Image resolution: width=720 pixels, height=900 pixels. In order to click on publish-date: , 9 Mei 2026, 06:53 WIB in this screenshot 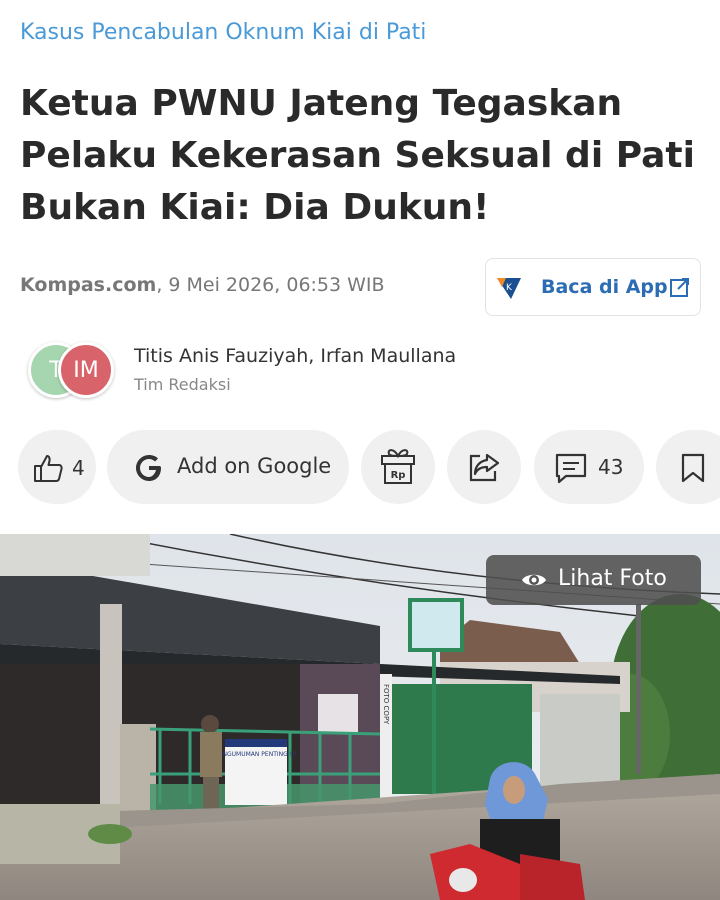, I will do `click(270, 285)`.